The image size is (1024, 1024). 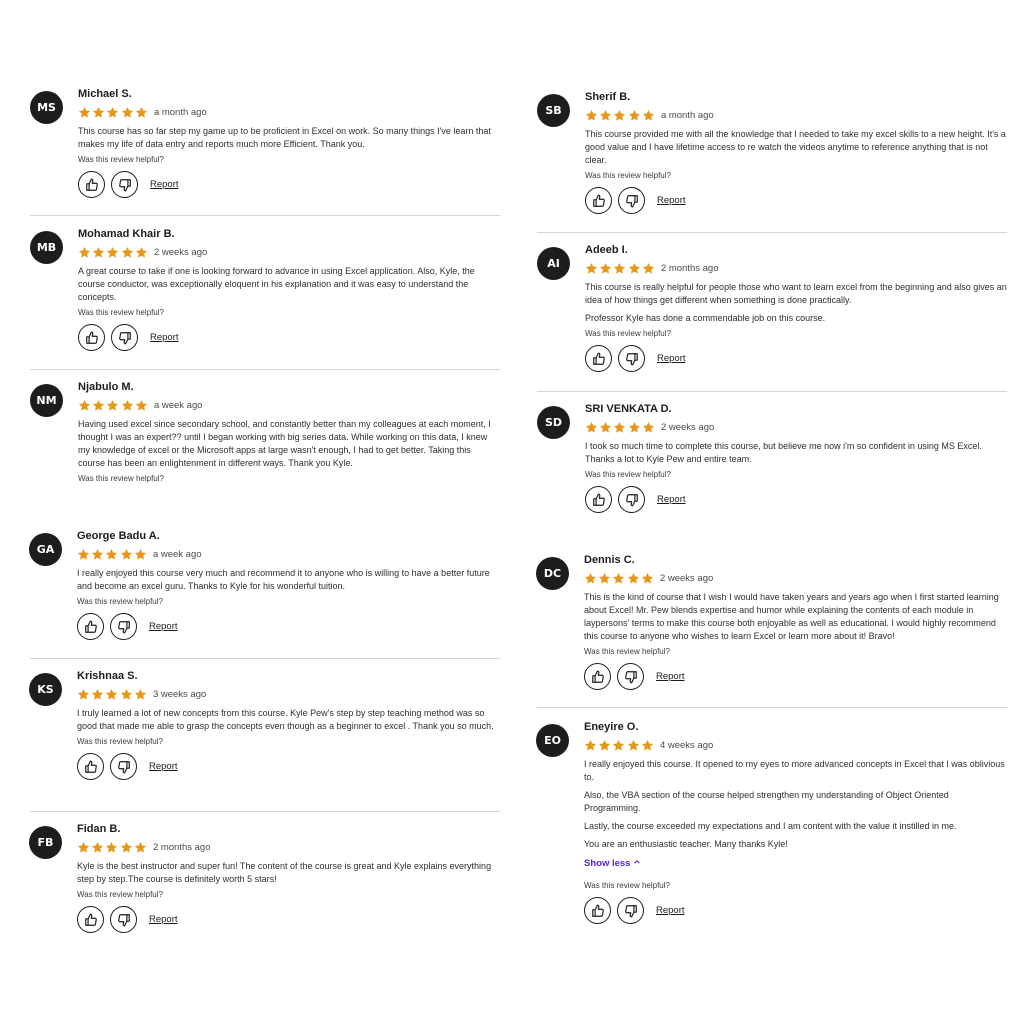 I want to click on reviewer-name: Krishnaa S., so click(x=107, y=676).